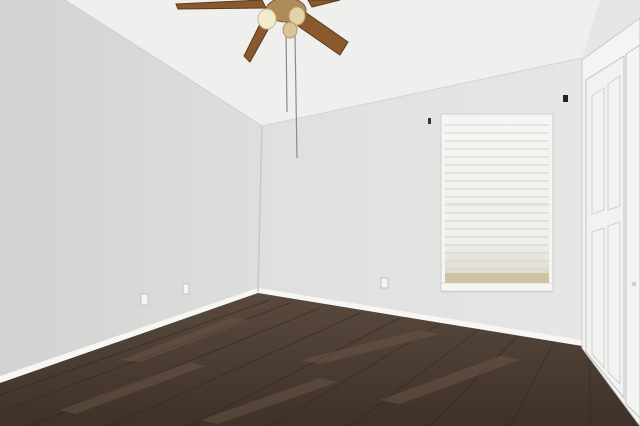  What do you see at coordinates (384, 283) in the screenshot?
I see `outlet-back` at bounding box center [384, 283].